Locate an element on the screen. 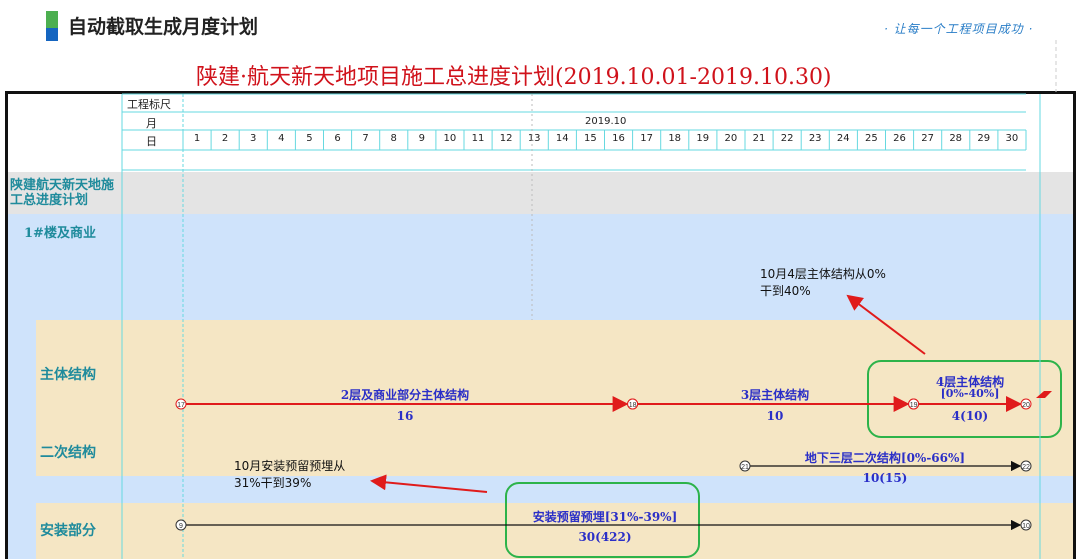 The height and width of the screenshot is (559, 1080). annotation-arrow-installation is located at coordinates (429, 483).